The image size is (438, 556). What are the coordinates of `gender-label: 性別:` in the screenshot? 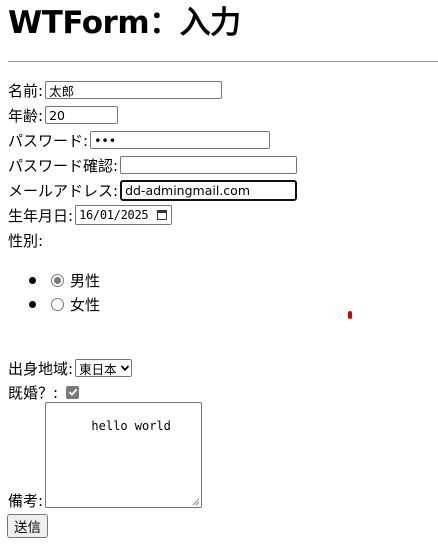 It's located at (26, 240).